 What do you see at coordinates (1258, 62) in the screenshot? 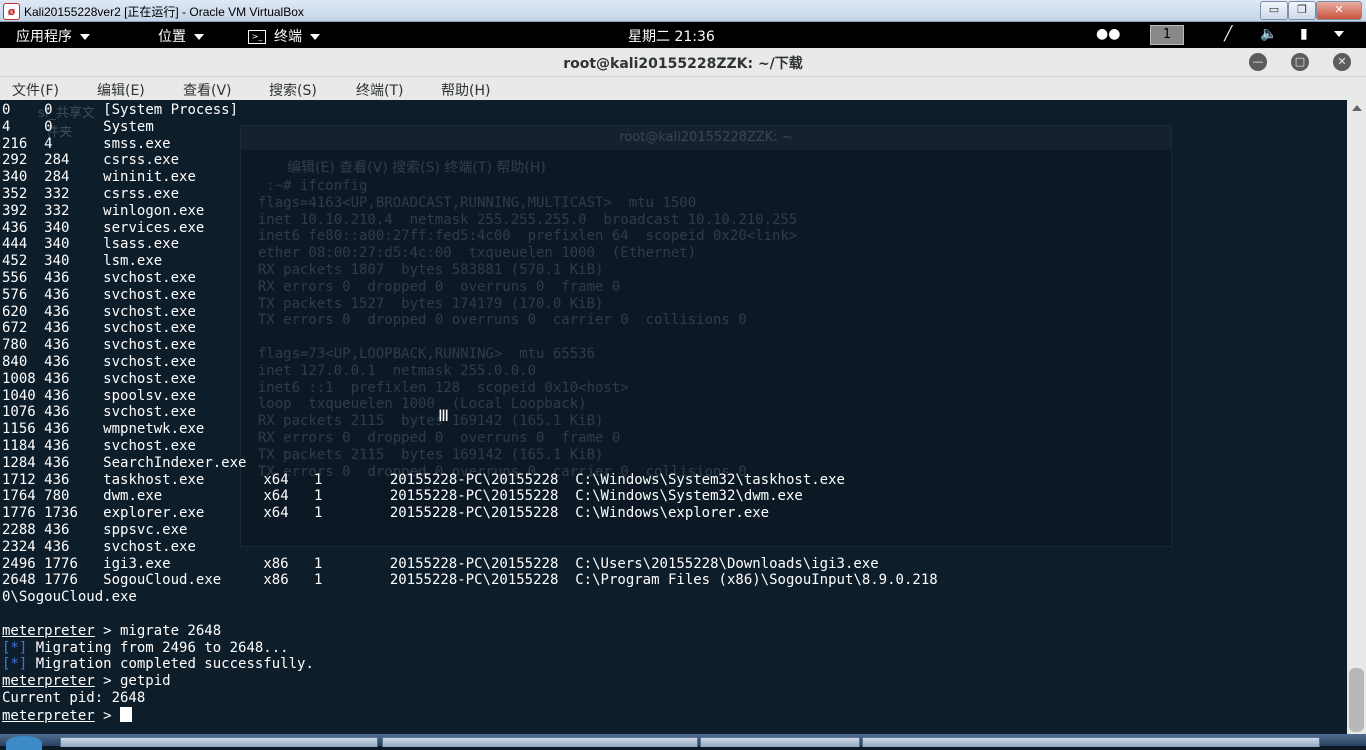
I see `terminal-minimize-button: —` at bounding box center [1258, 62].